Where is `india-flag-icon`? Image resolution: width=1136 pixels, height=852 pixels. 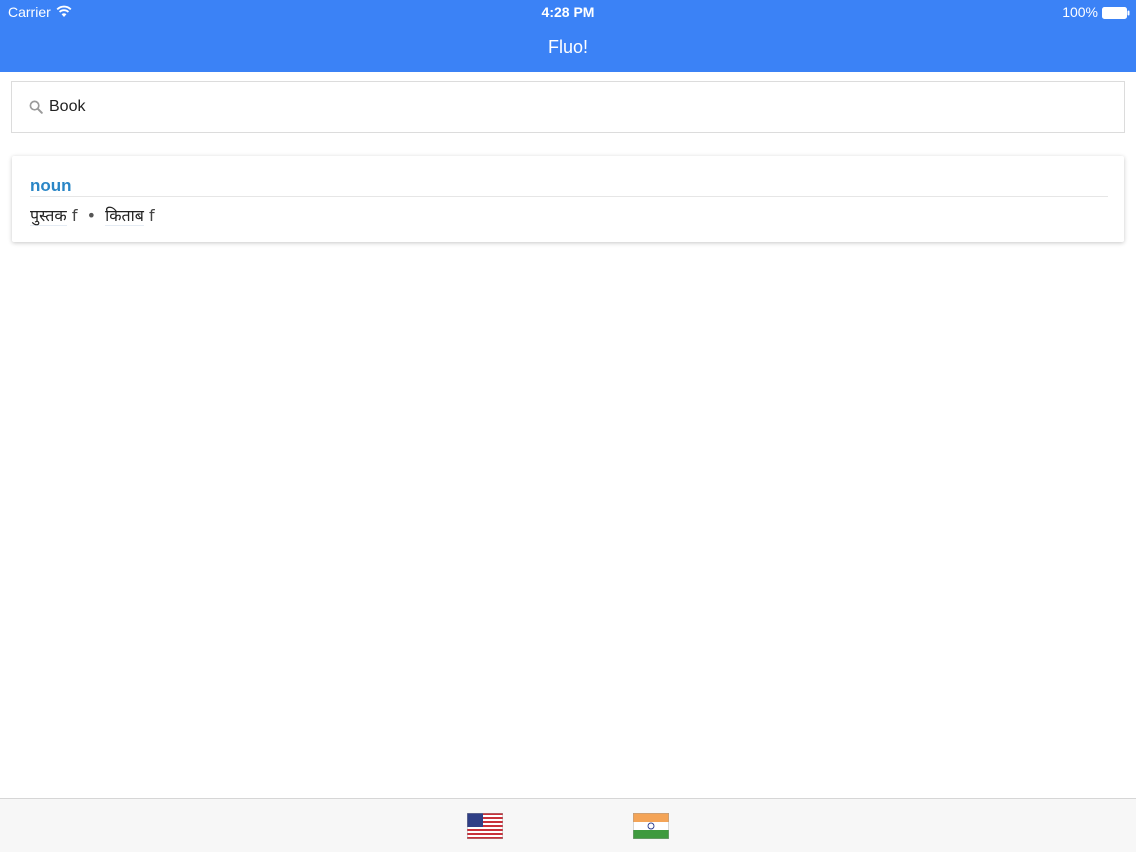
india-flag-icon is located at coordinates (651, 826).